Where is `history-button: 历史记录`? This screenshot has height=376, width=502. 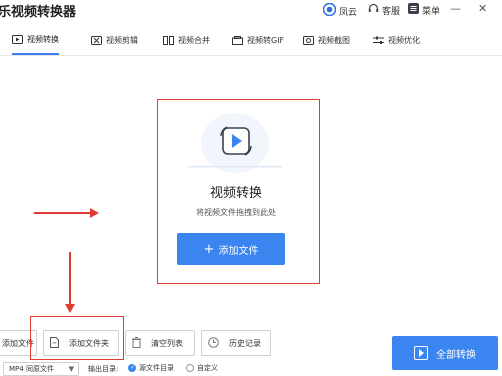 history-button: 历史记录 is located at coordinates (236, 343).